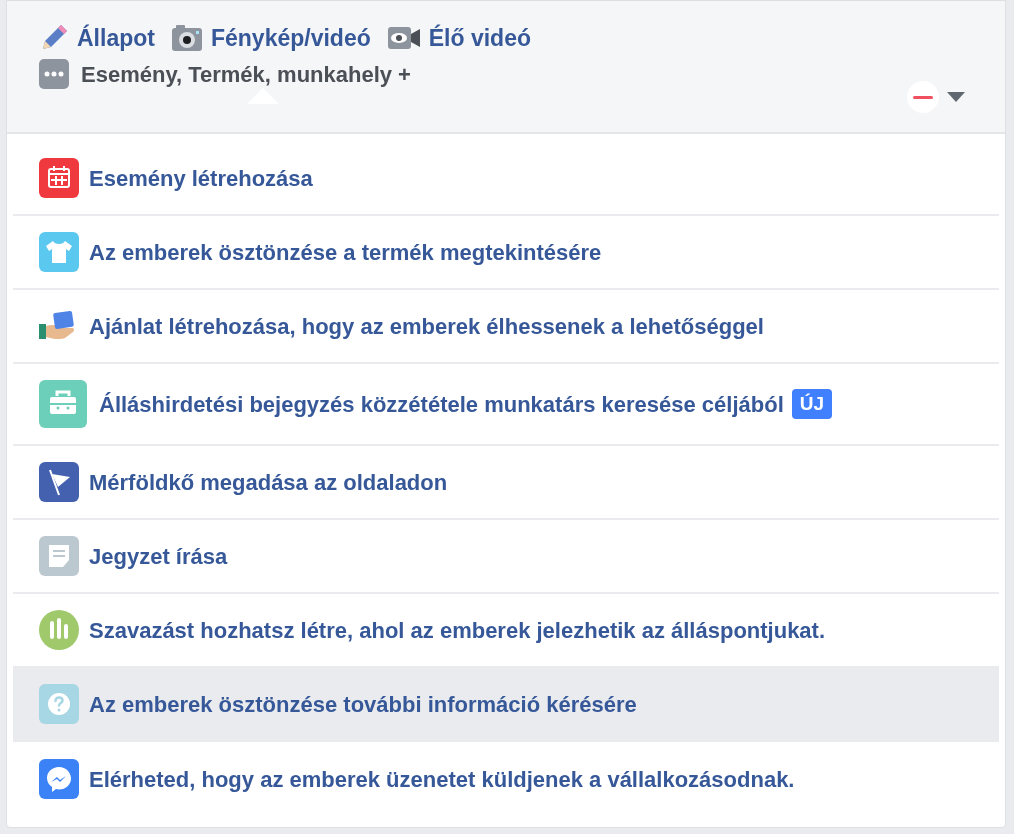  What do you see at coordinates (290, 38) in the screenshot?
I see `composer-tab: Fénykép/videó` at bounding box center [290, 38].